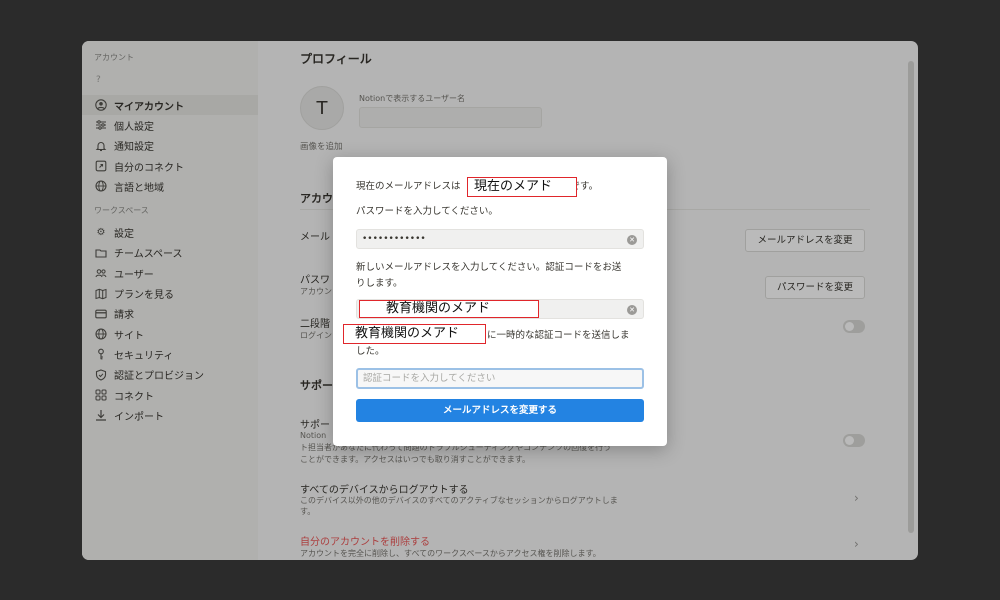 This screenshot has height=600, width=1000. I want to click on new-email-instructions-line2: りします。, so click(379, 283).